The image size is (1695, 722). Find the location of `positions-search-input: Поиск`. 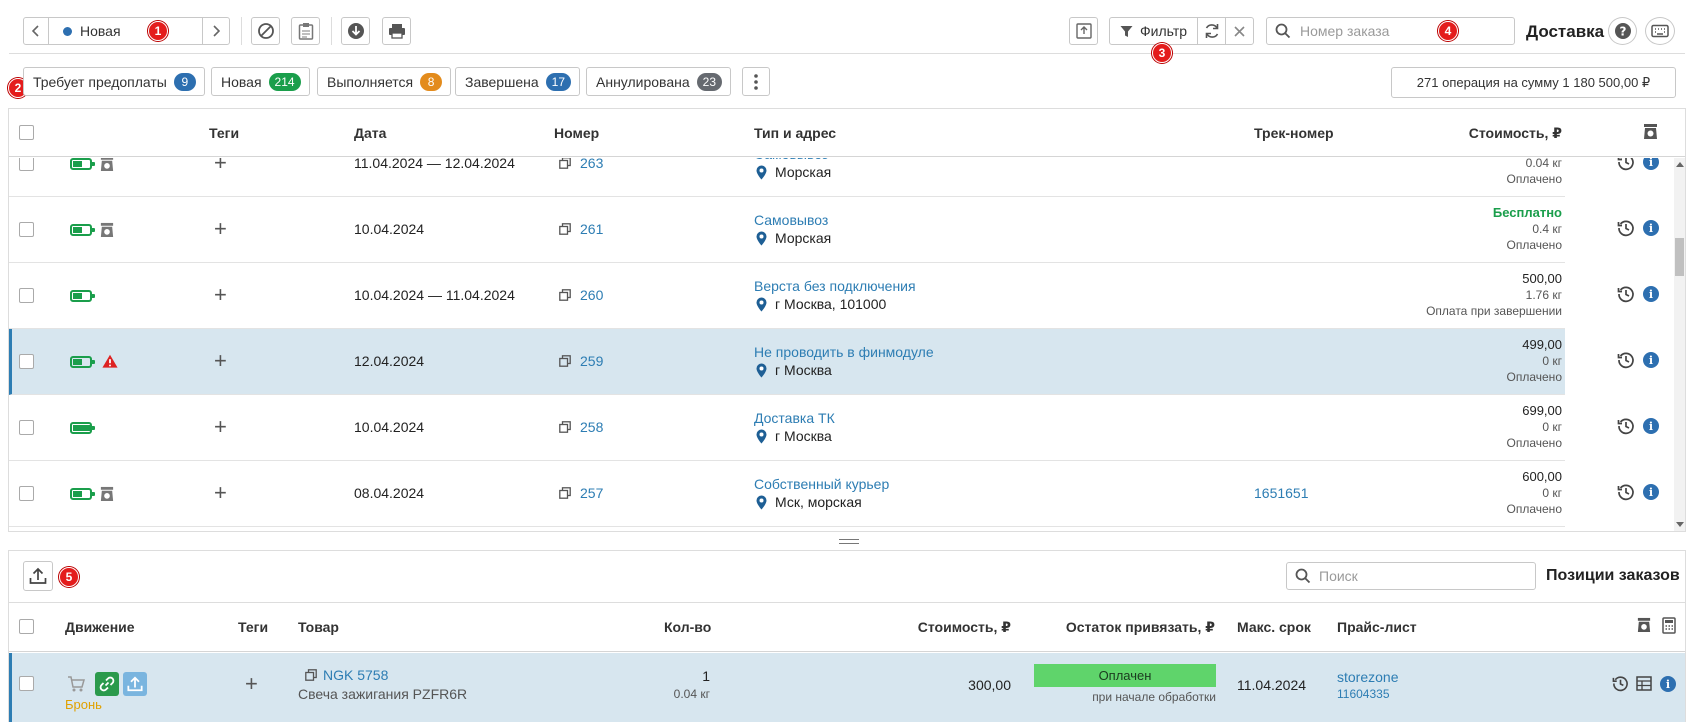

positions-search-input: Поиск is located at coordinates (1411, 576).